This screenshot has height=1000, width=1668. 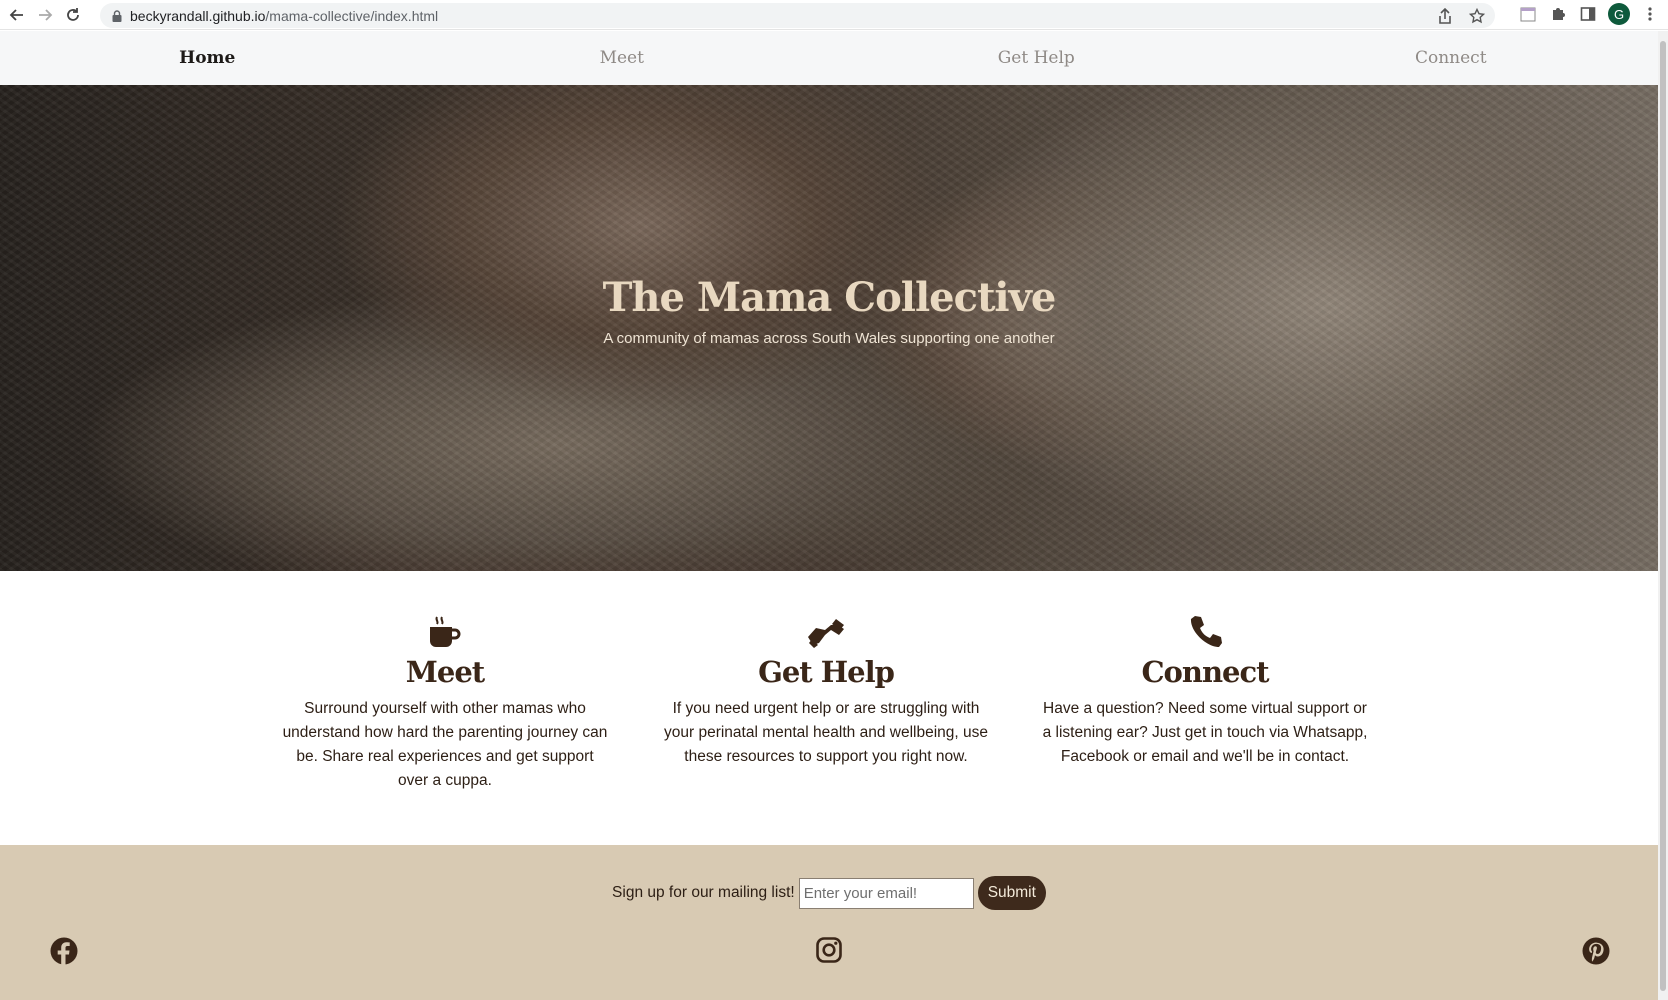 What do you see at coordinates (445, 672) in the screenshot?
I see `feature-meet-title: Meet` at bounding box center [445, 672].